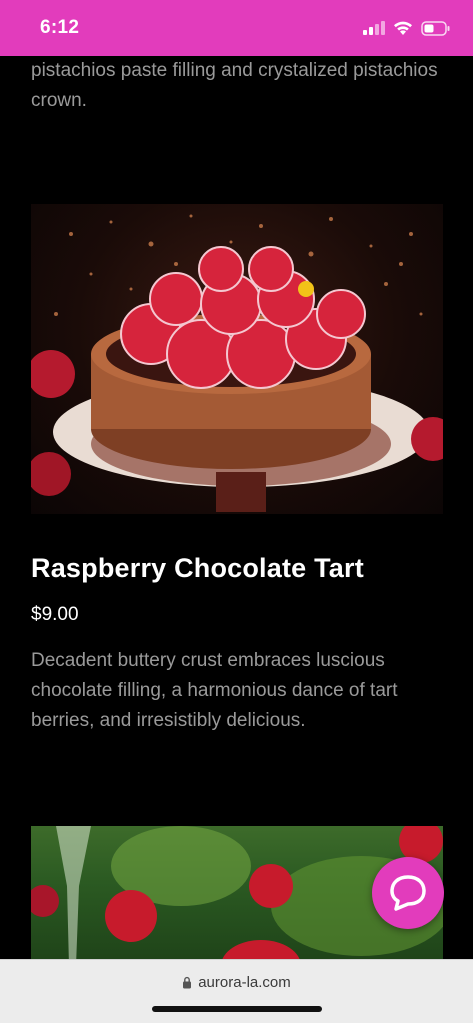  Describe the element at coordinates (374, 28) in the screenshot. I see `signal-icon` at that location.